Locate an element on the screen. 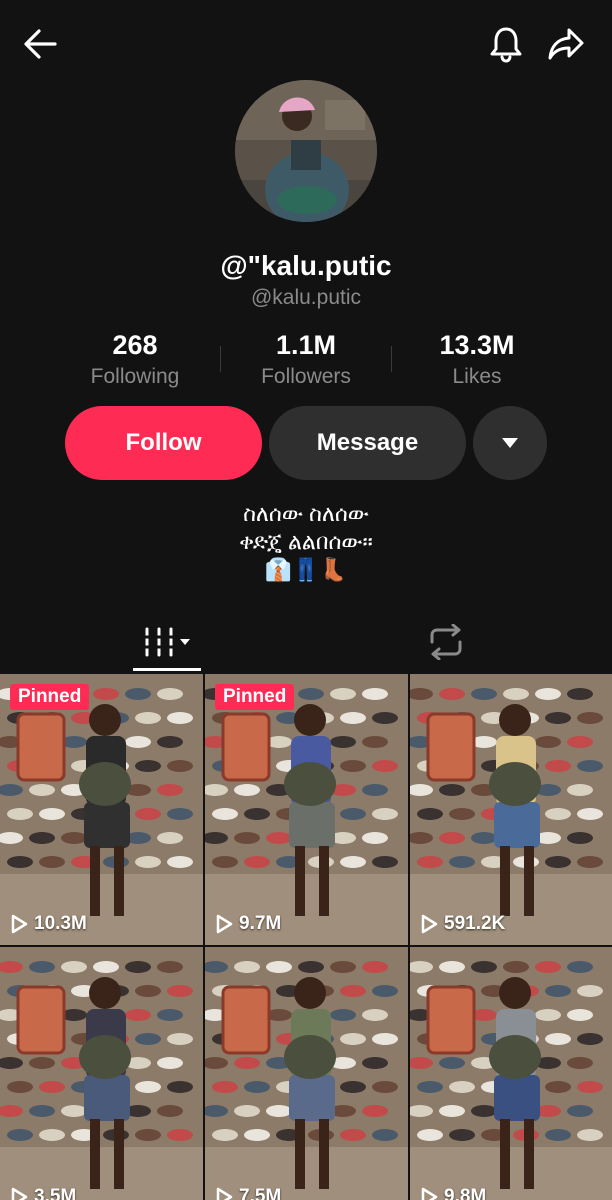 Image resolution: width=612 pixels, height=1200 pixels. avatar is located at coordinates (306, 151).